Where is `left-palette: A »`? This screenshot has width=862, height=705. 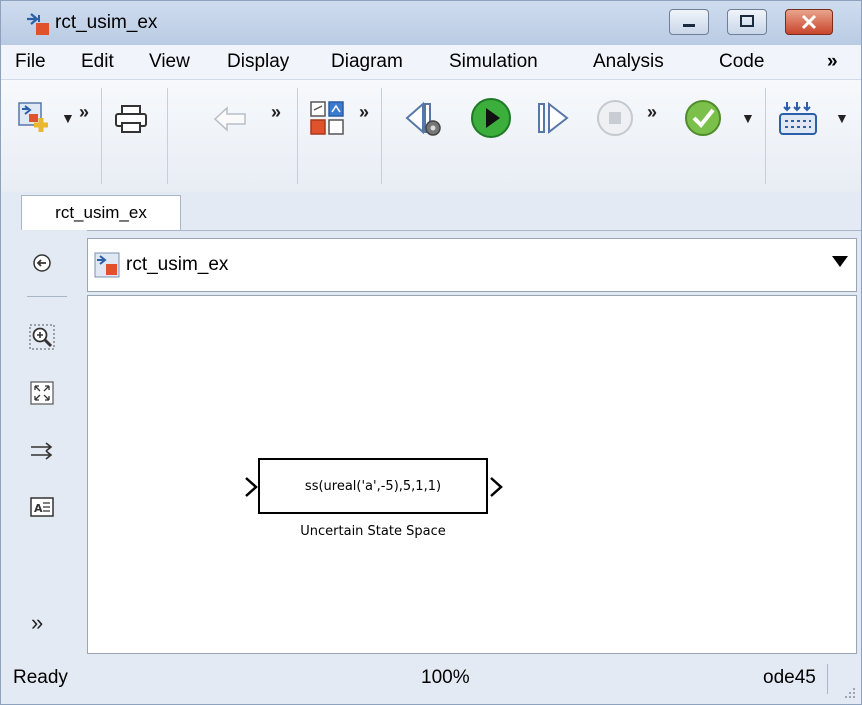
left-palette: A » is located at coordinates (44, 442).